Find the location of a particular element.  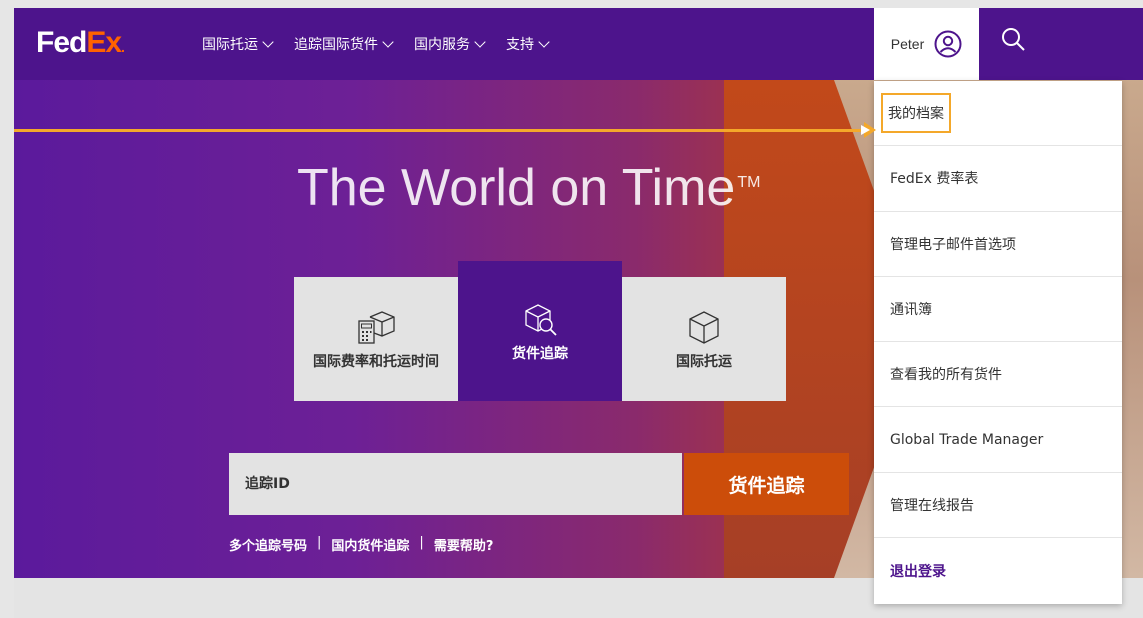

hero-title: The World on Time TM is located at coordinates (529, 188).